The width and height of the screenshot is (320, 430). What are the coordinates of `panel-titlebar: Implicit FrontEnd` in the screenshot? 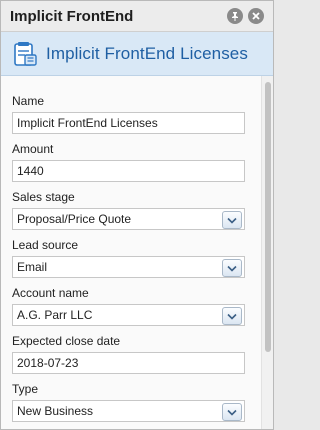 It's located at (137, 16).